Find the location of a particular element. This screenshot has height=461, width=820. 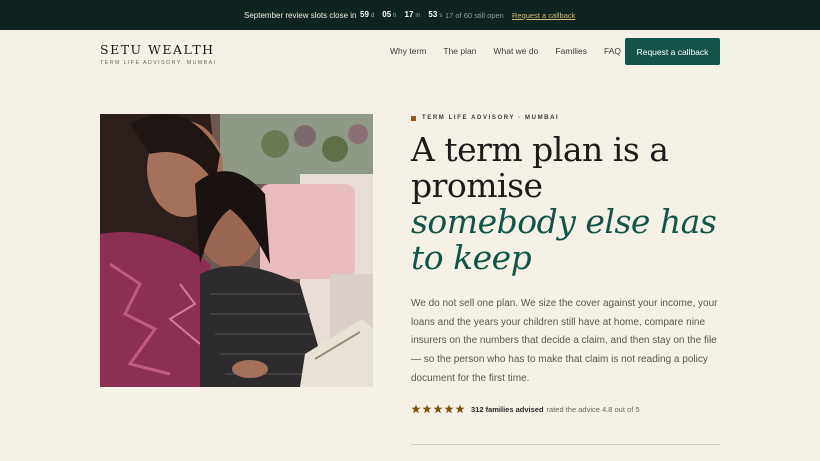

brand-tagline: TERM LIFE ADVISORY, MUMBAI is located at coordinates (158, 63).